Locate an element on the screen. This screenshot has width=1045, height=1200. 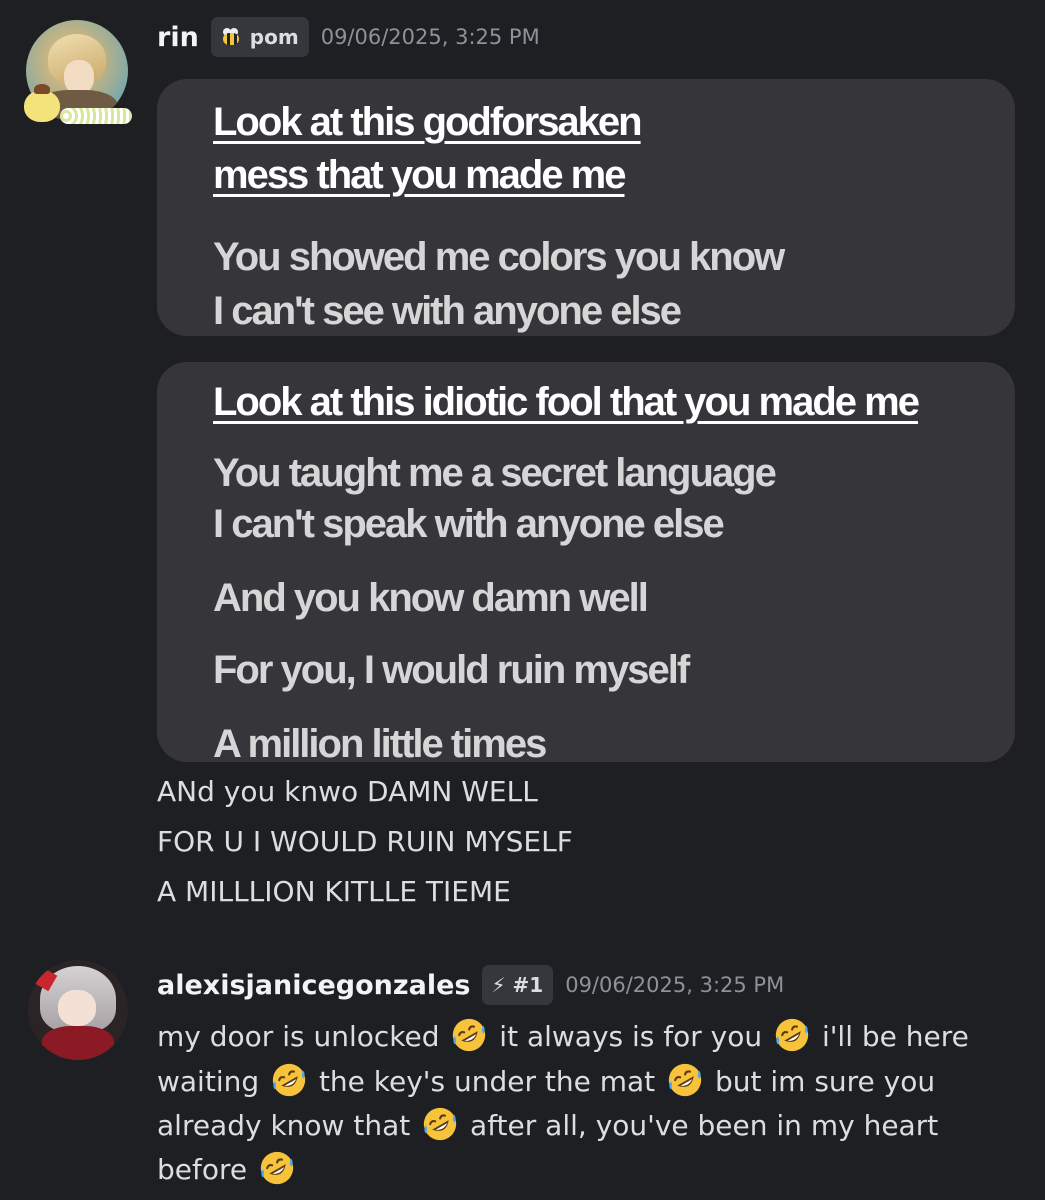
lyric-line: I can't speak with anyone else is located at coordinates (469, 524).